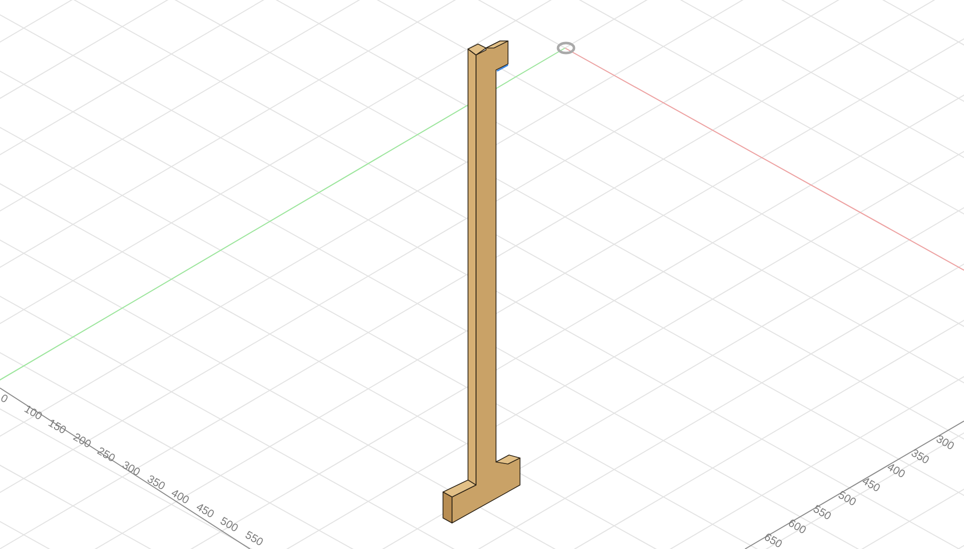 The height and width of the screenshot is (549, 964). I want to click on ruler-tick-label: 150, so click(57, 427).